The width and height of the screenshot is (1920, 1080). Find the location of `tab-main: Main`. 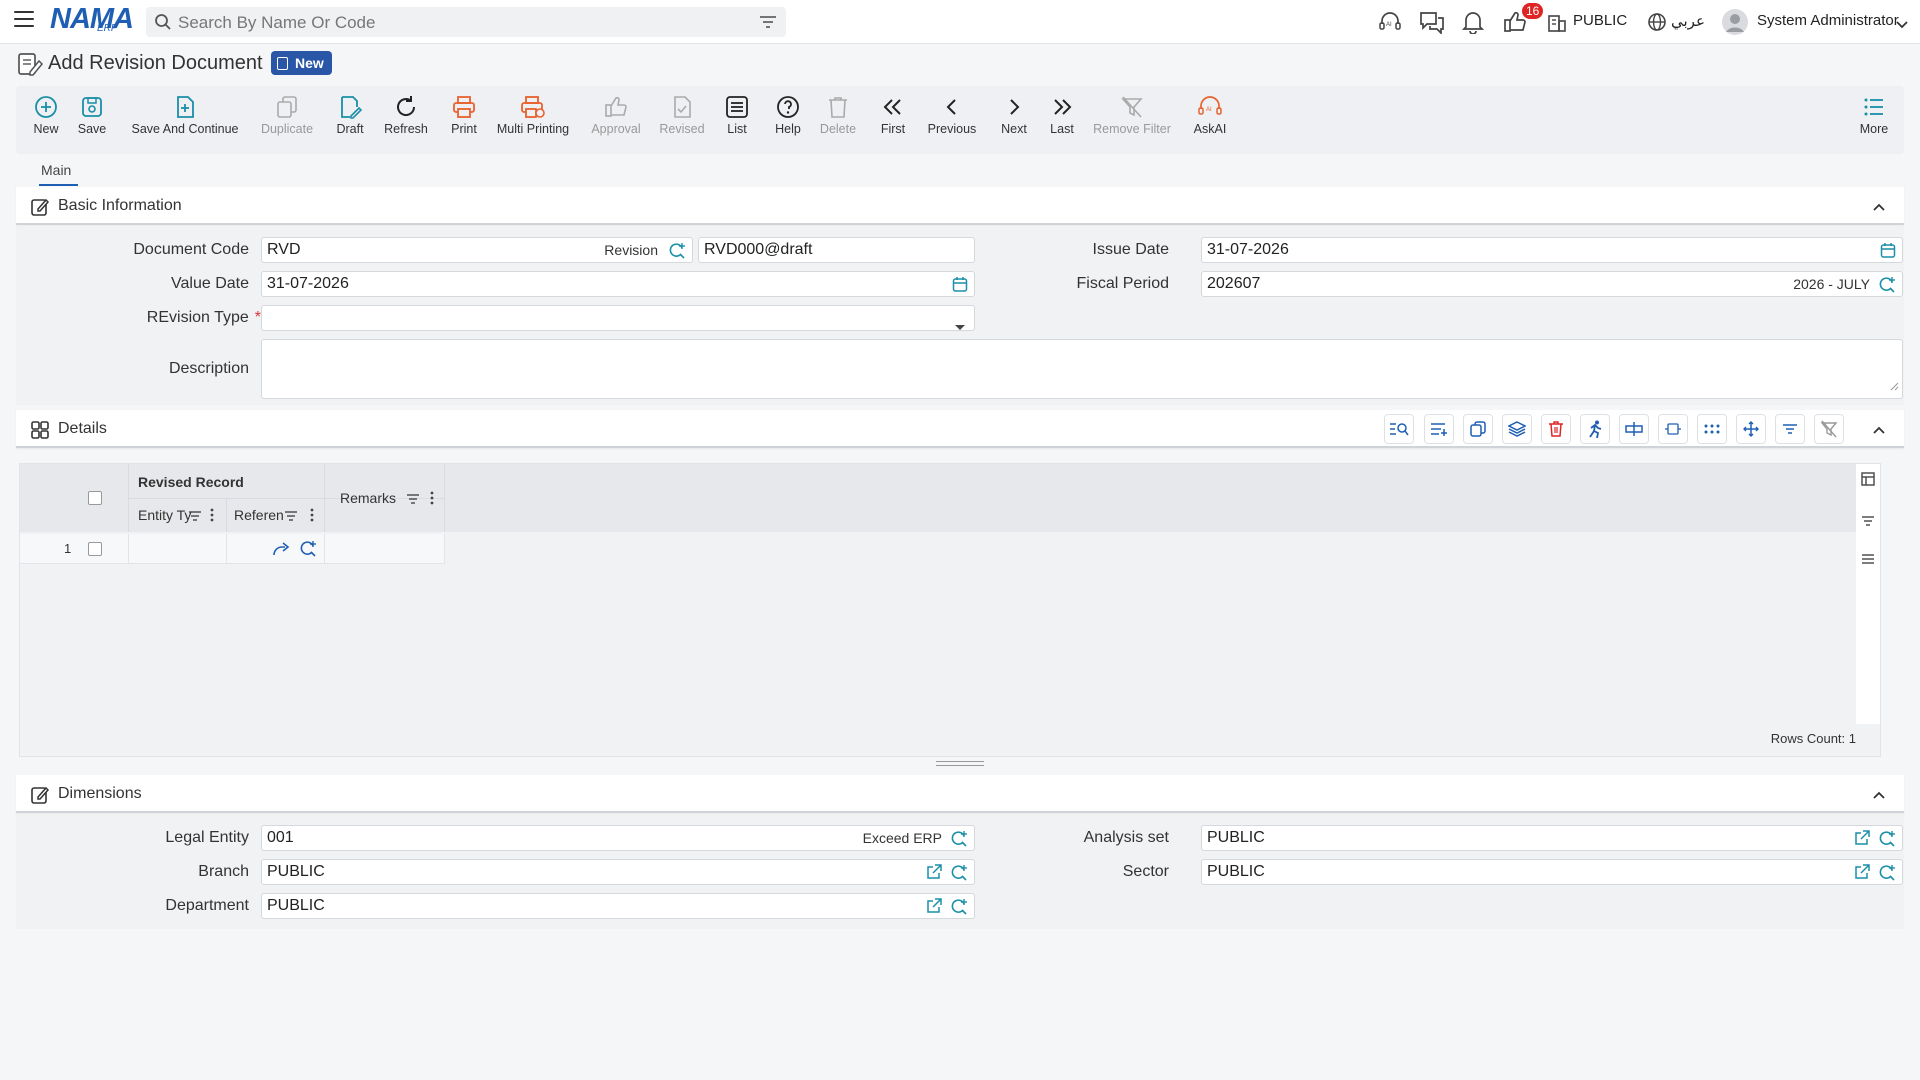

tab-main: Main is located at coordinates (56, 170).